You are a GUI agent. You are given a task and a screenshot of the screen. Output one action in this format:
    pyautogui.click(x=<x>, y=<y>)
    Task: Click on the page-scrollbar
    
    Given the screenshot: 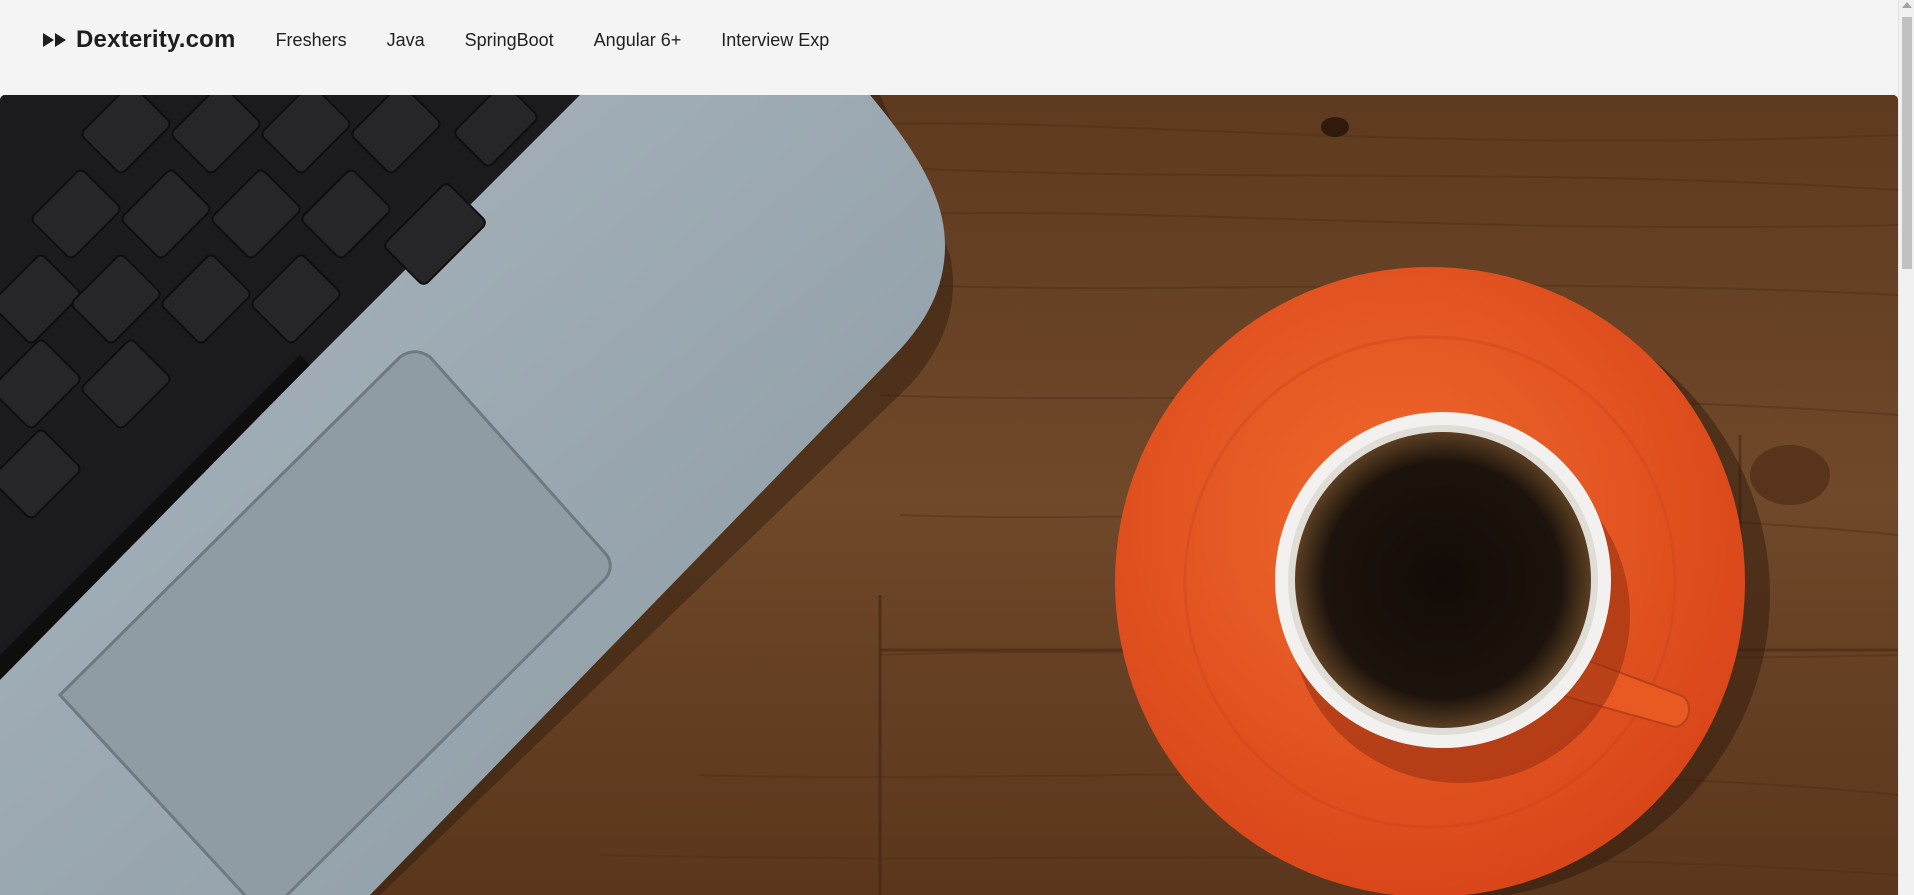 What is the action you would take?
    pyautogui.click(x=1906, y=447)
    